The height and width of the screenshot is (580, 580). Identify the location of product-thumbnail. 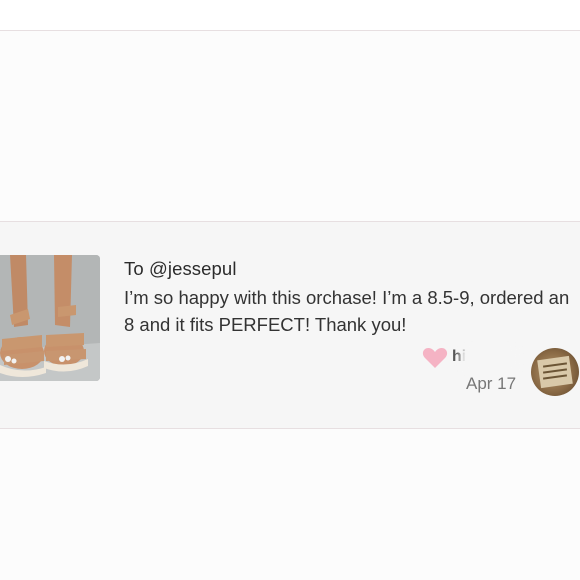
(50, 318).